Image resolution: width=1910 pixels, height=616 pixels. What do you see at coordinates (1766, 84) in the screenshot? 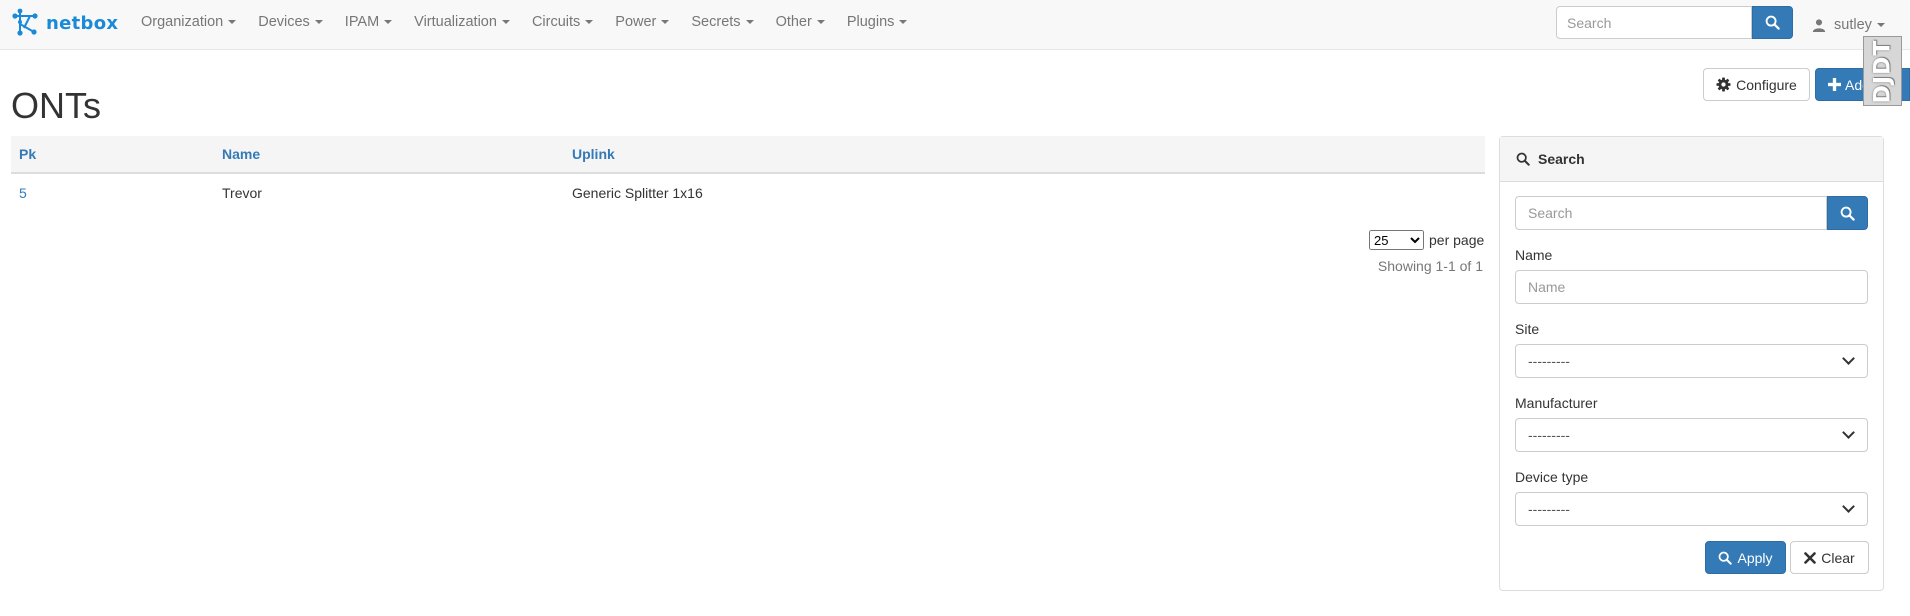
I see `configure-label: Configure` at bounding box center [1766, 84].